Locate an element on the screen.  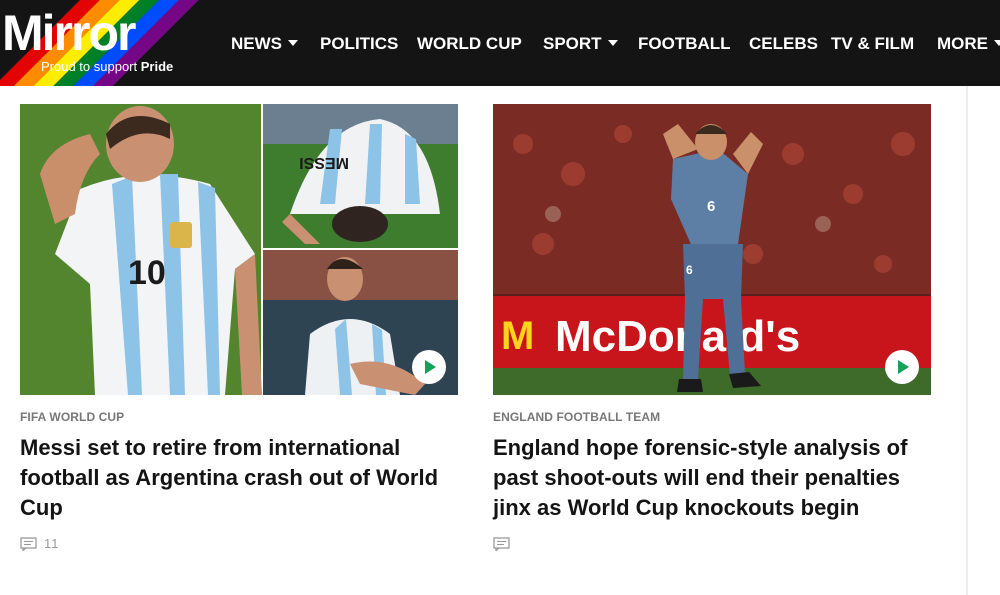
nav-item-celebs: CELEBS is located at coordinates (783, 44).